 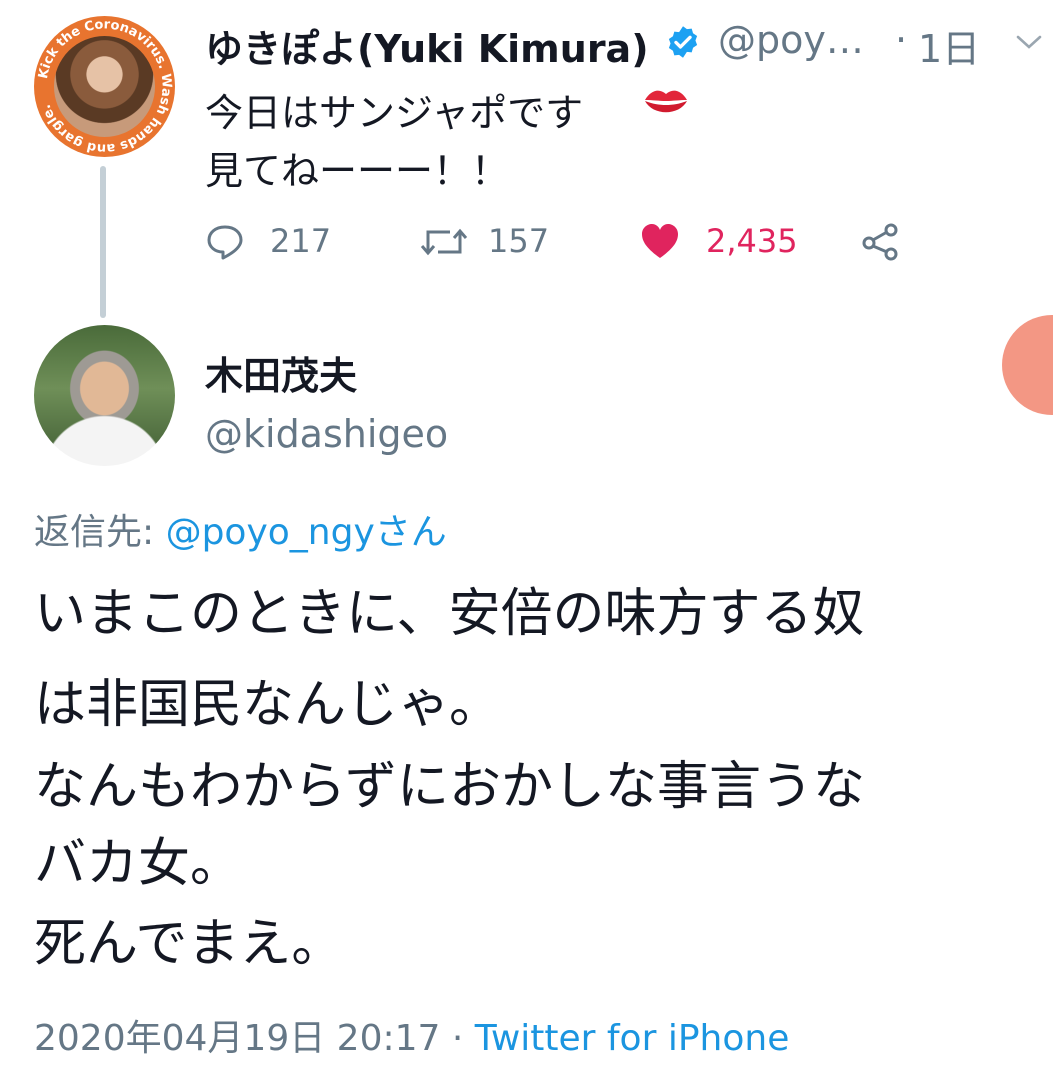 I want to click on reply-author-handle: @kidashigeo, so click(x=326, y=434).